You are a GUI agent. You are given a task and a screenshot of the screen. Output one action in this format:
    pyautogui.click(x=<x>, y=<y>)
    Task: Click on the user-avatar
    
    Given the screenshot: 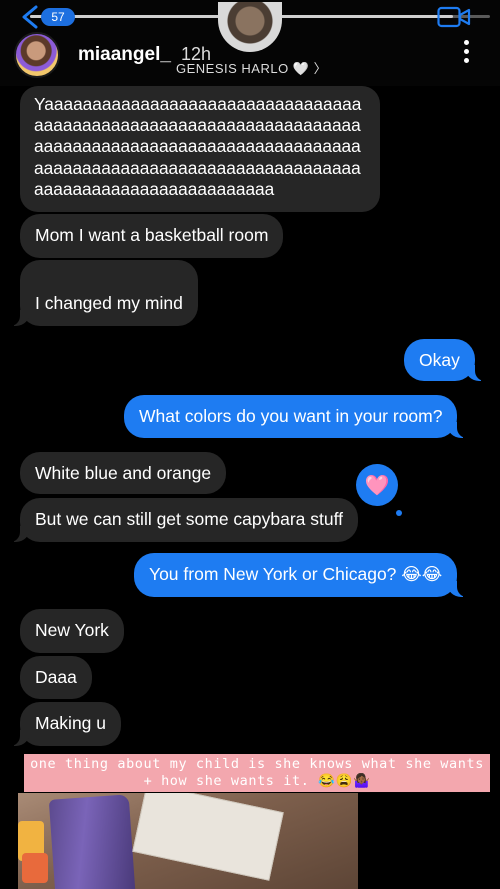 What is the action you would take?
    pyautogui.click(x=37, y=55)
    